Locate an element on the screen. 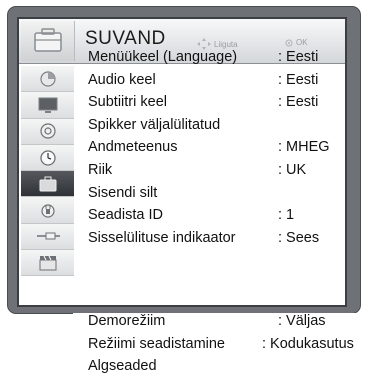 The width and height of the screenshot is (365, 384). menu-row-label: Audio keel is located at coordinates (122, 79).